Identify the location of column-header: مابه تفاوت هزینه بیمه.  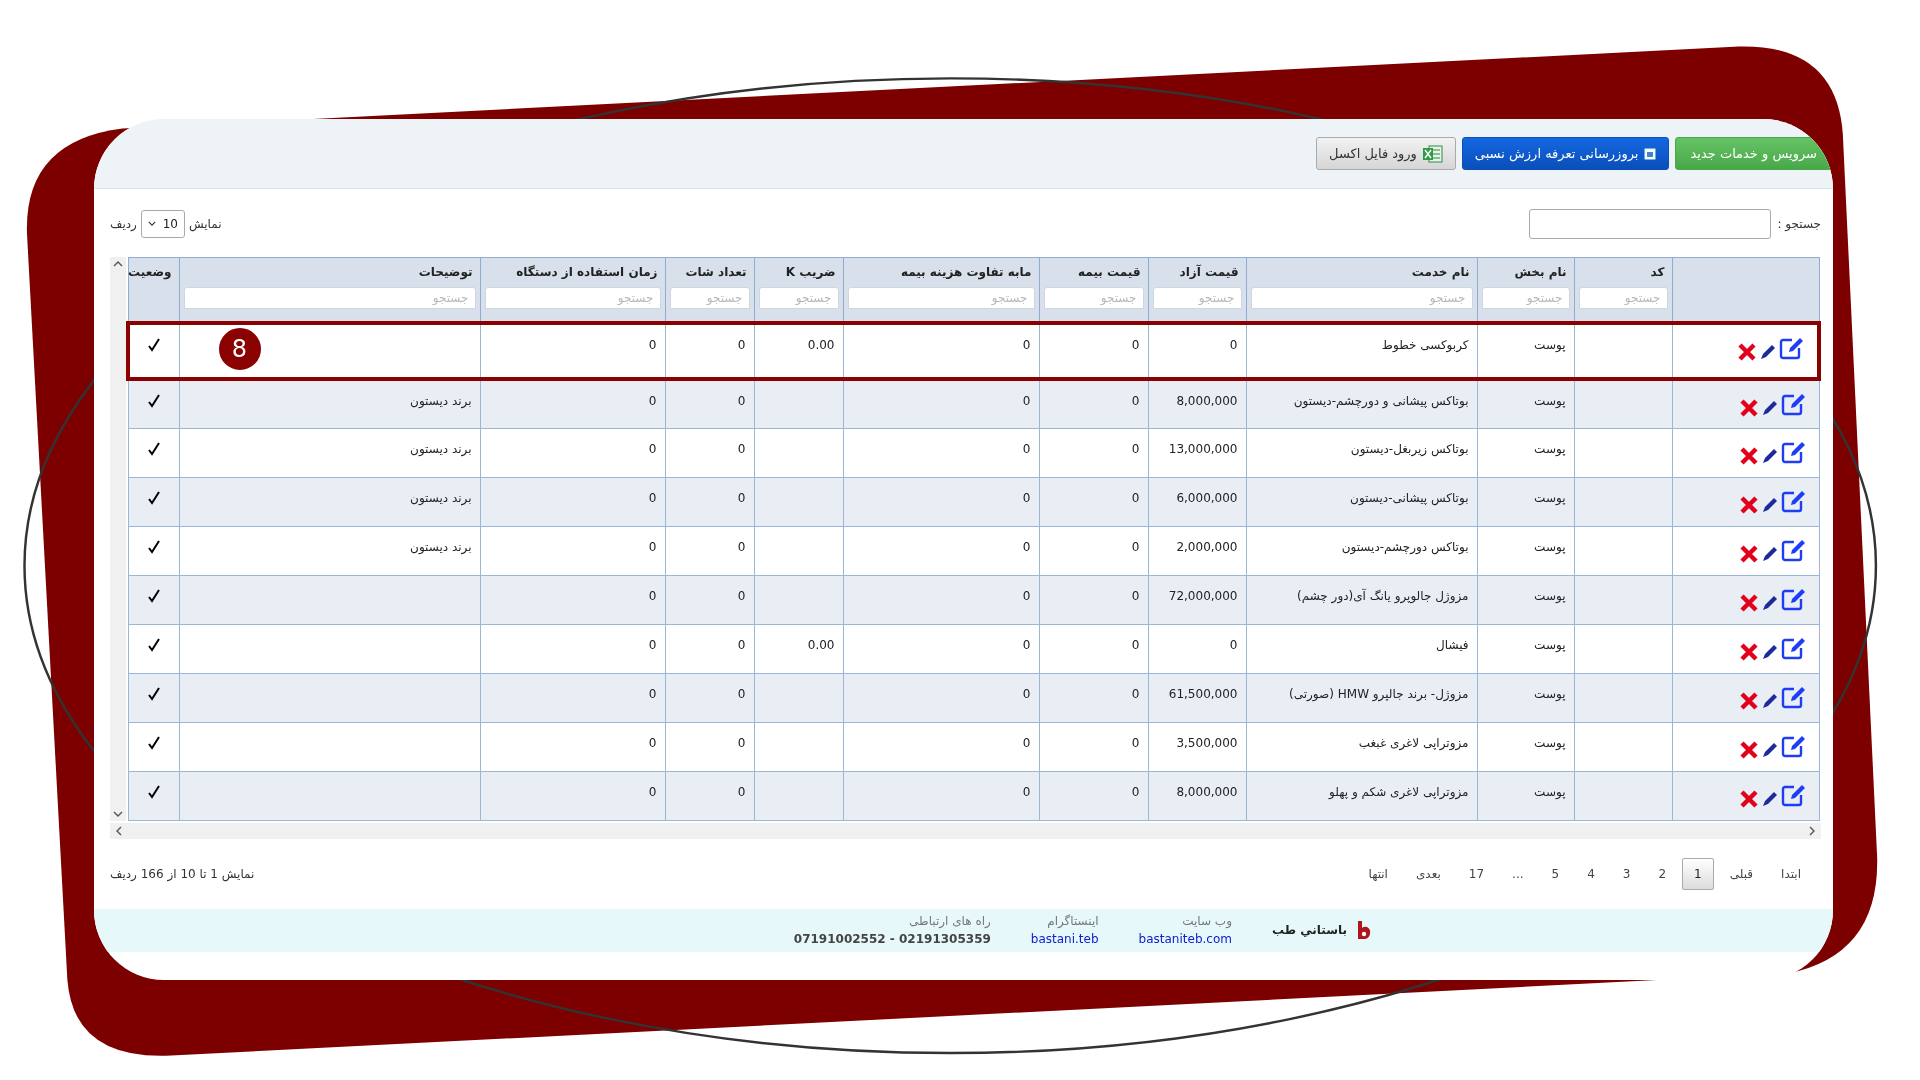
(941, 270).